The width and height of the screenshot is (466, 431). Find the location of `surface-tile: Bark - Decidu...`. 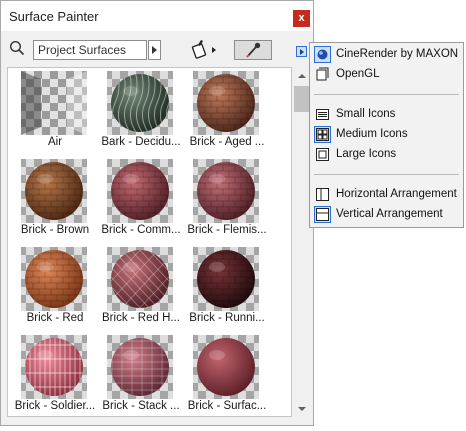

surface-tile: Bark - Decidu... is located at coordinates (141, 111).